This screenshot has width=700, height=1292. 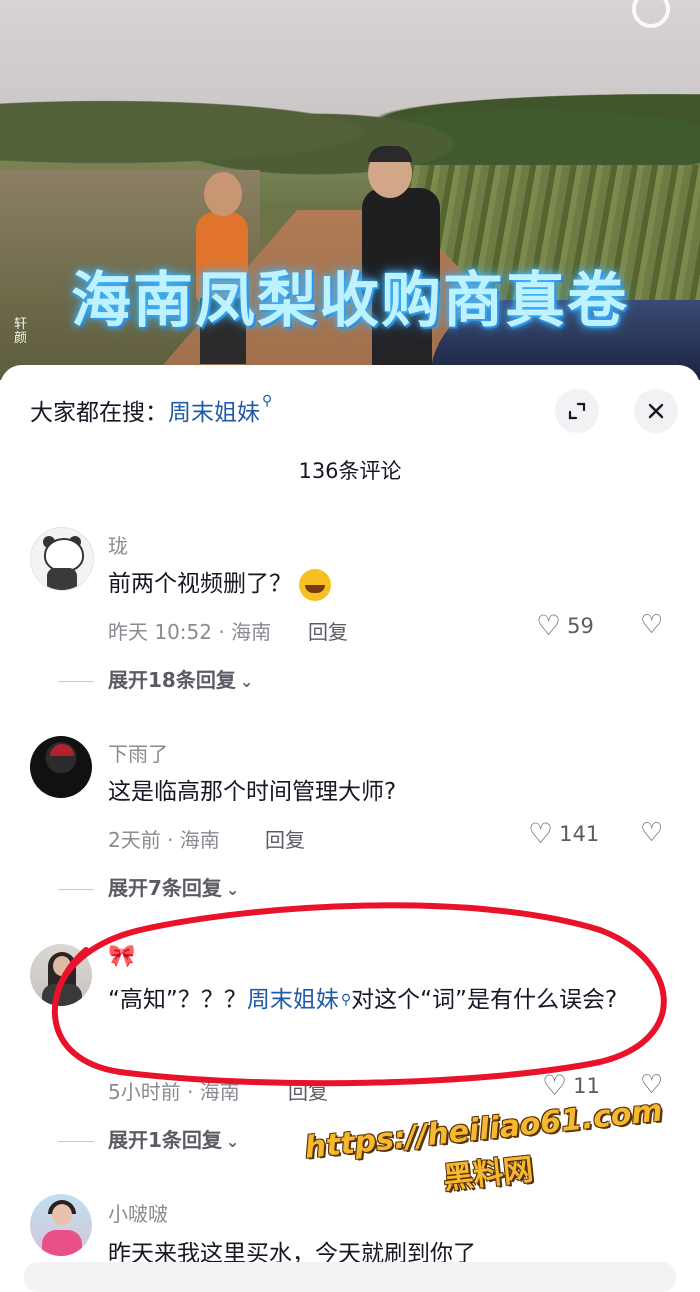 I want to click on expand-replies-button: 展开1条回复 ⌄, so click(x=149, y=1138).